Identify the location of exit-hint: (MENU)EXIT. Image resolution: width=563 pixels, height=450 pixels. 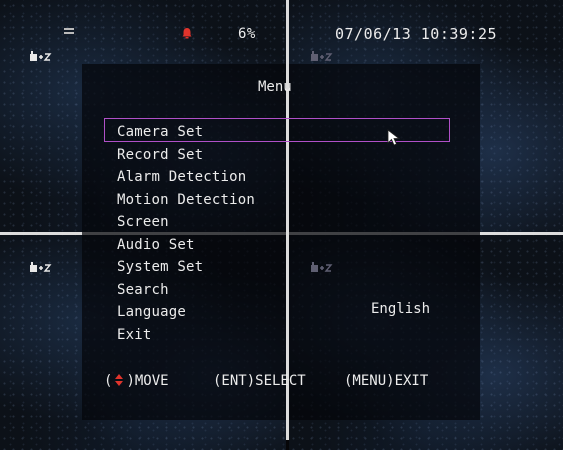
(386, 381).